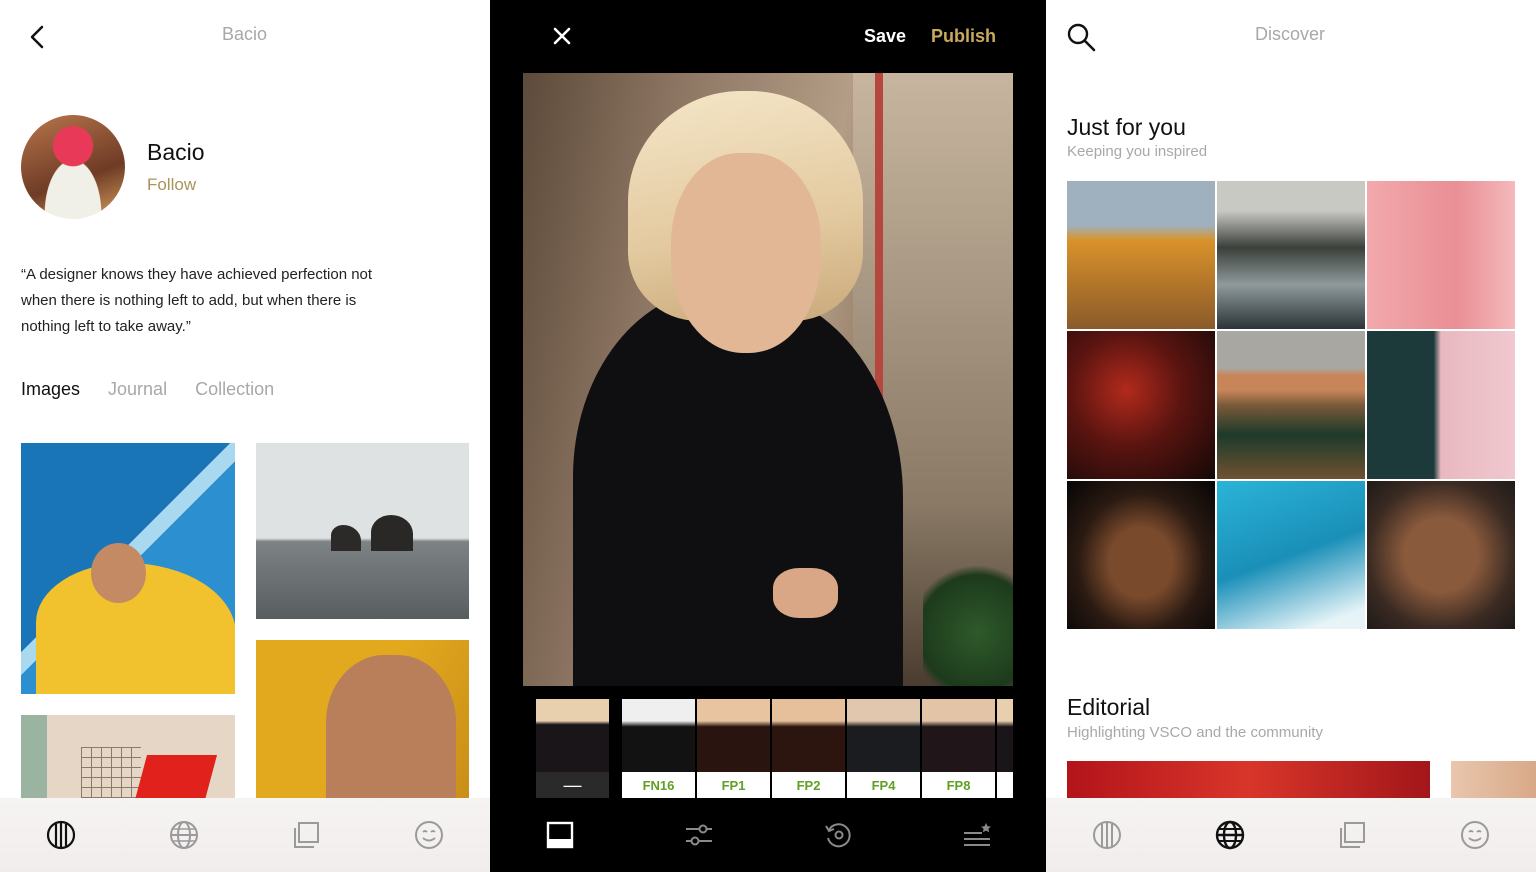 This screenshot has width=1536, height=872. Describe the element at coordinates (977, 835) in the screenshot. I see `recipes-icon` at that location.